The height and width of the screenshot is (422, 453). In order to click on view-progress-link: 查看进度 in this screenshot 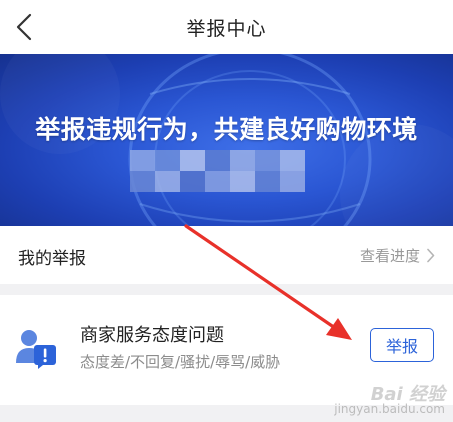, I will do `click(397, 255)`.